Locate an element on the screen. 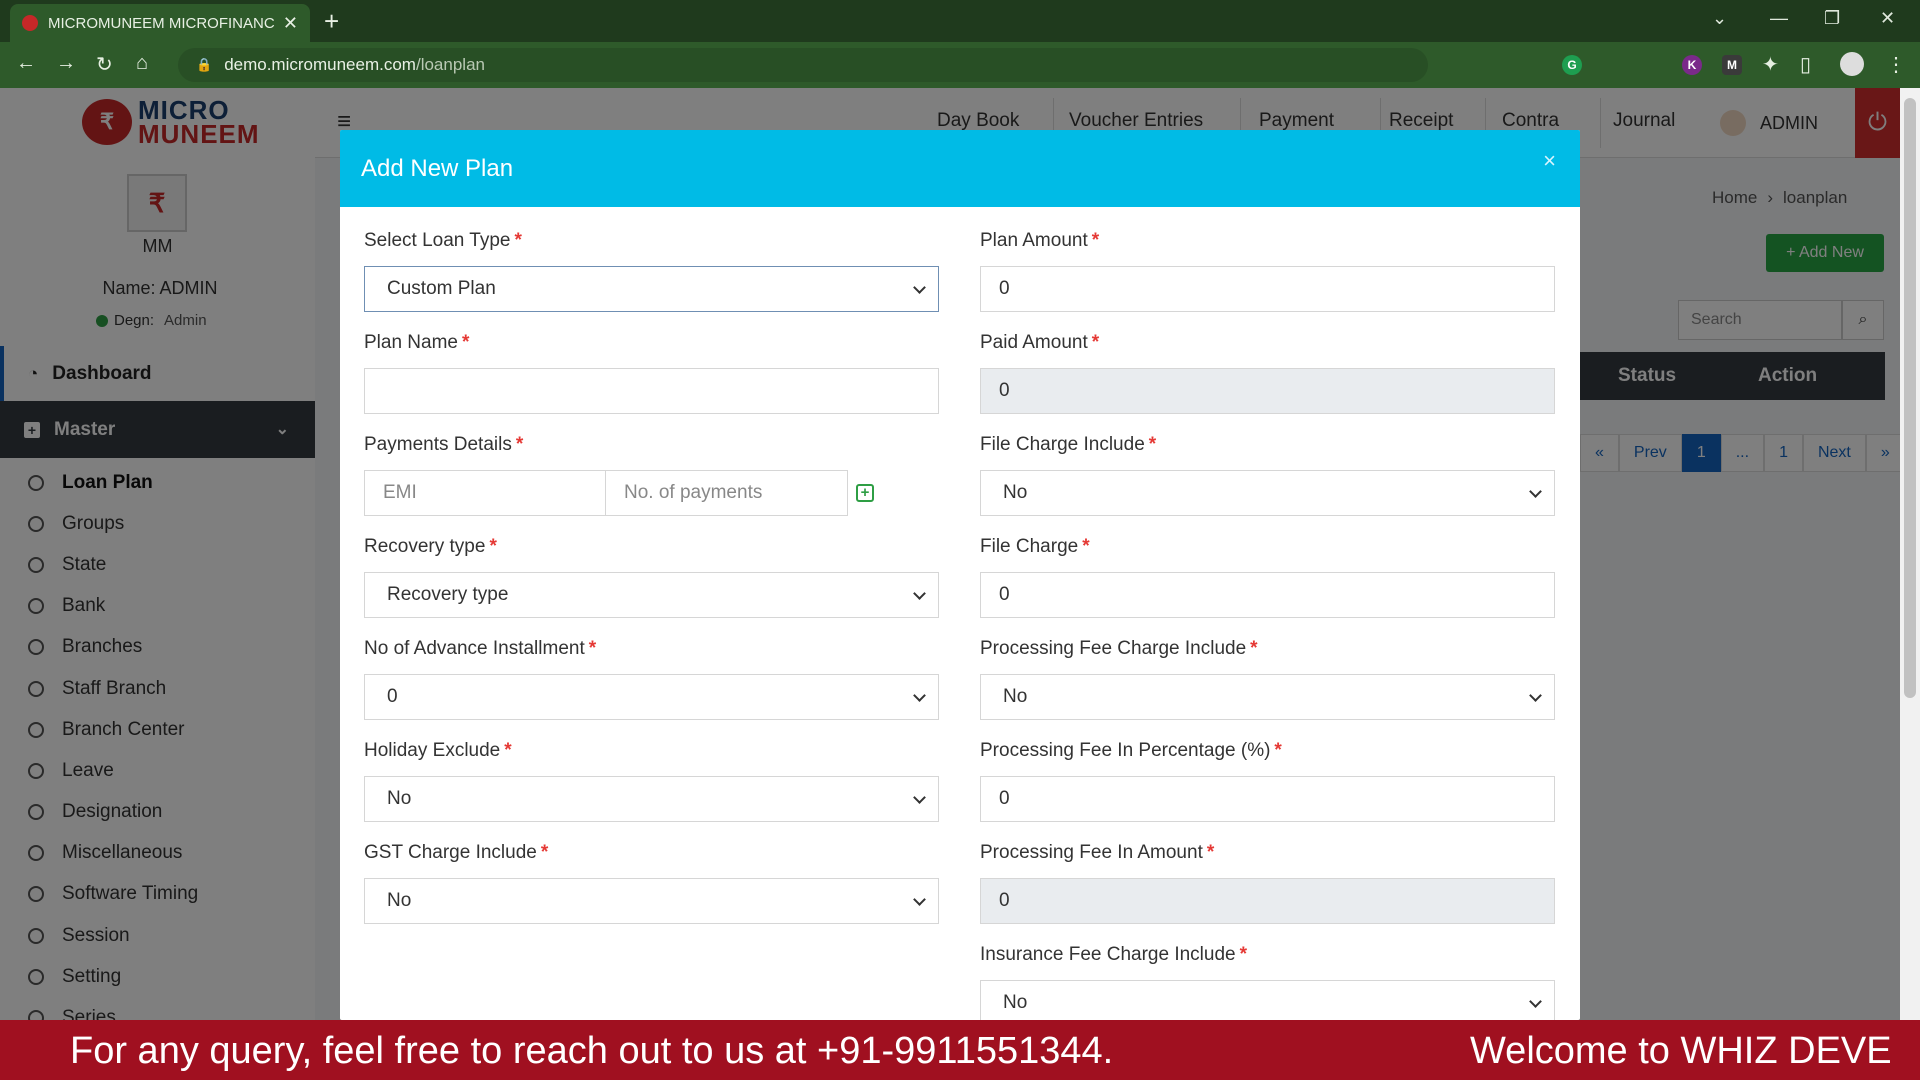 Image resolution: width=1920 pixels, height=1080 pixels. field-label: Recovery type is located at coordinates (425, 546).